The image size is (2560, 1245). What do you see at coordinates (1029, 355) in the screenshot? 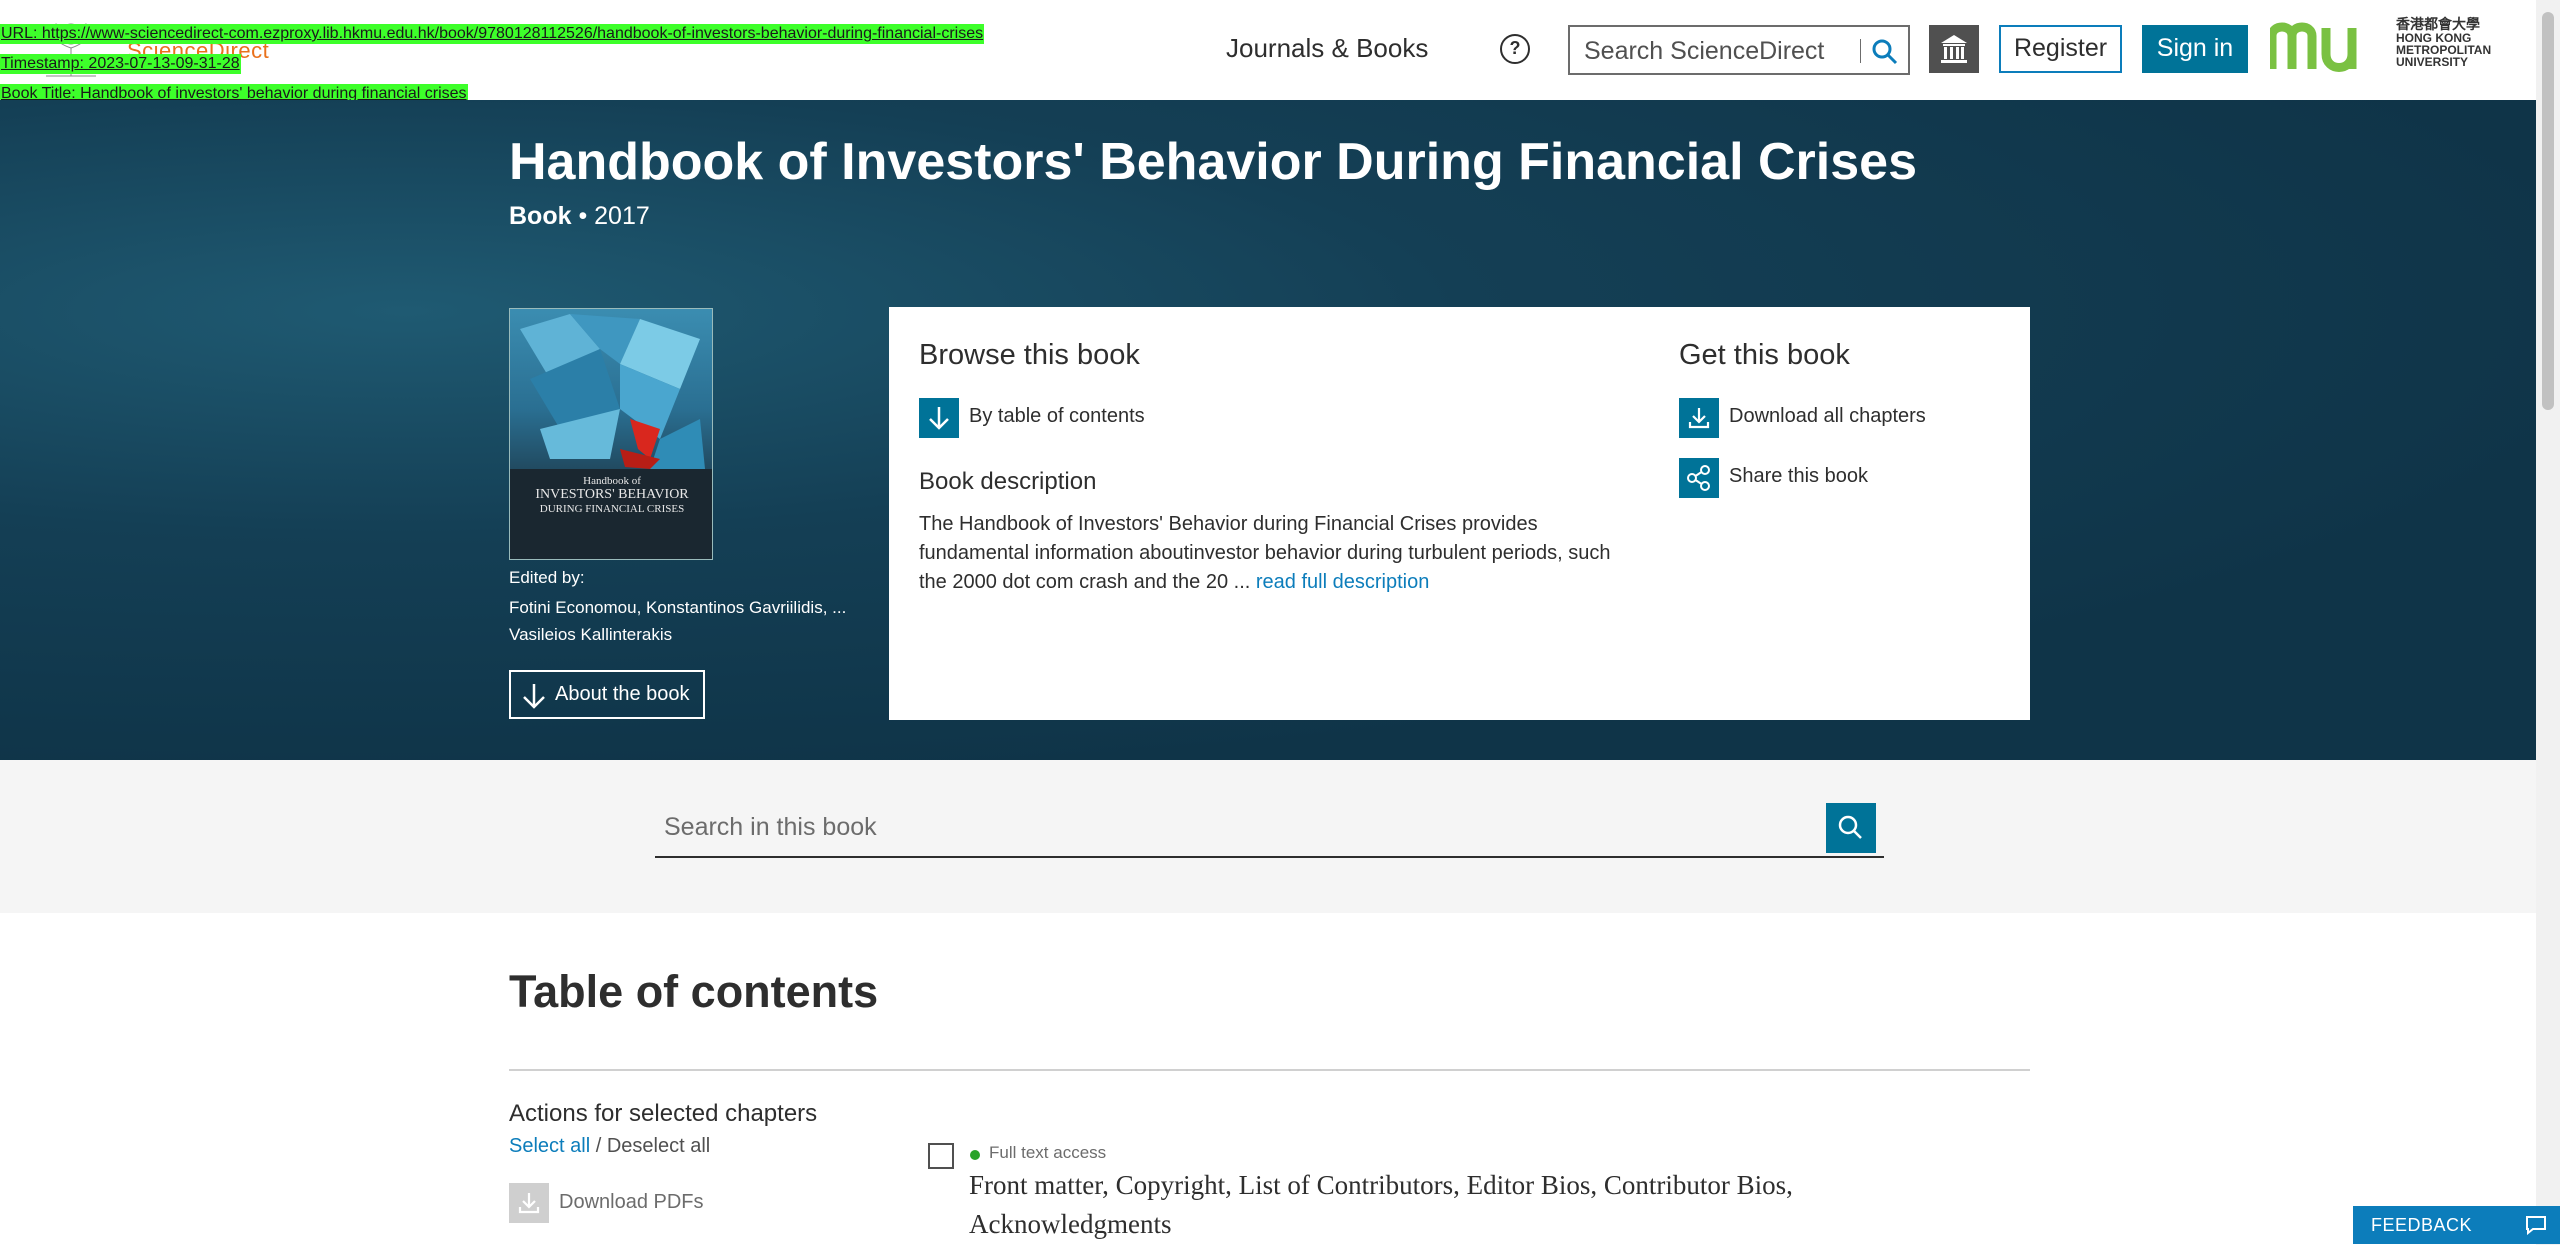
I see `browse-title: Browse this book` at bounding box center [1029, 355].